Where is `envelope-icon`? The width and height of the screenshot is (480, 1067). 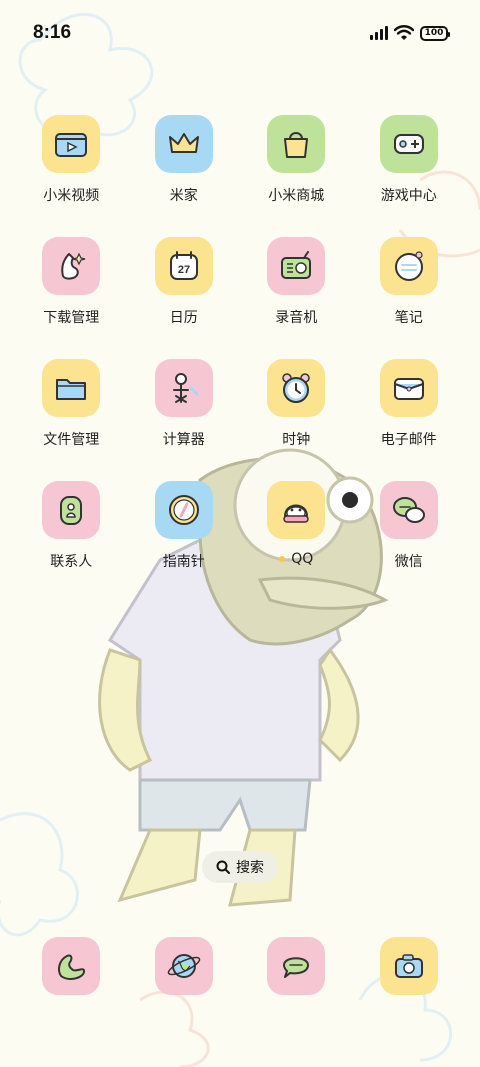 envelope-icon is located at coordinates (408, 389).